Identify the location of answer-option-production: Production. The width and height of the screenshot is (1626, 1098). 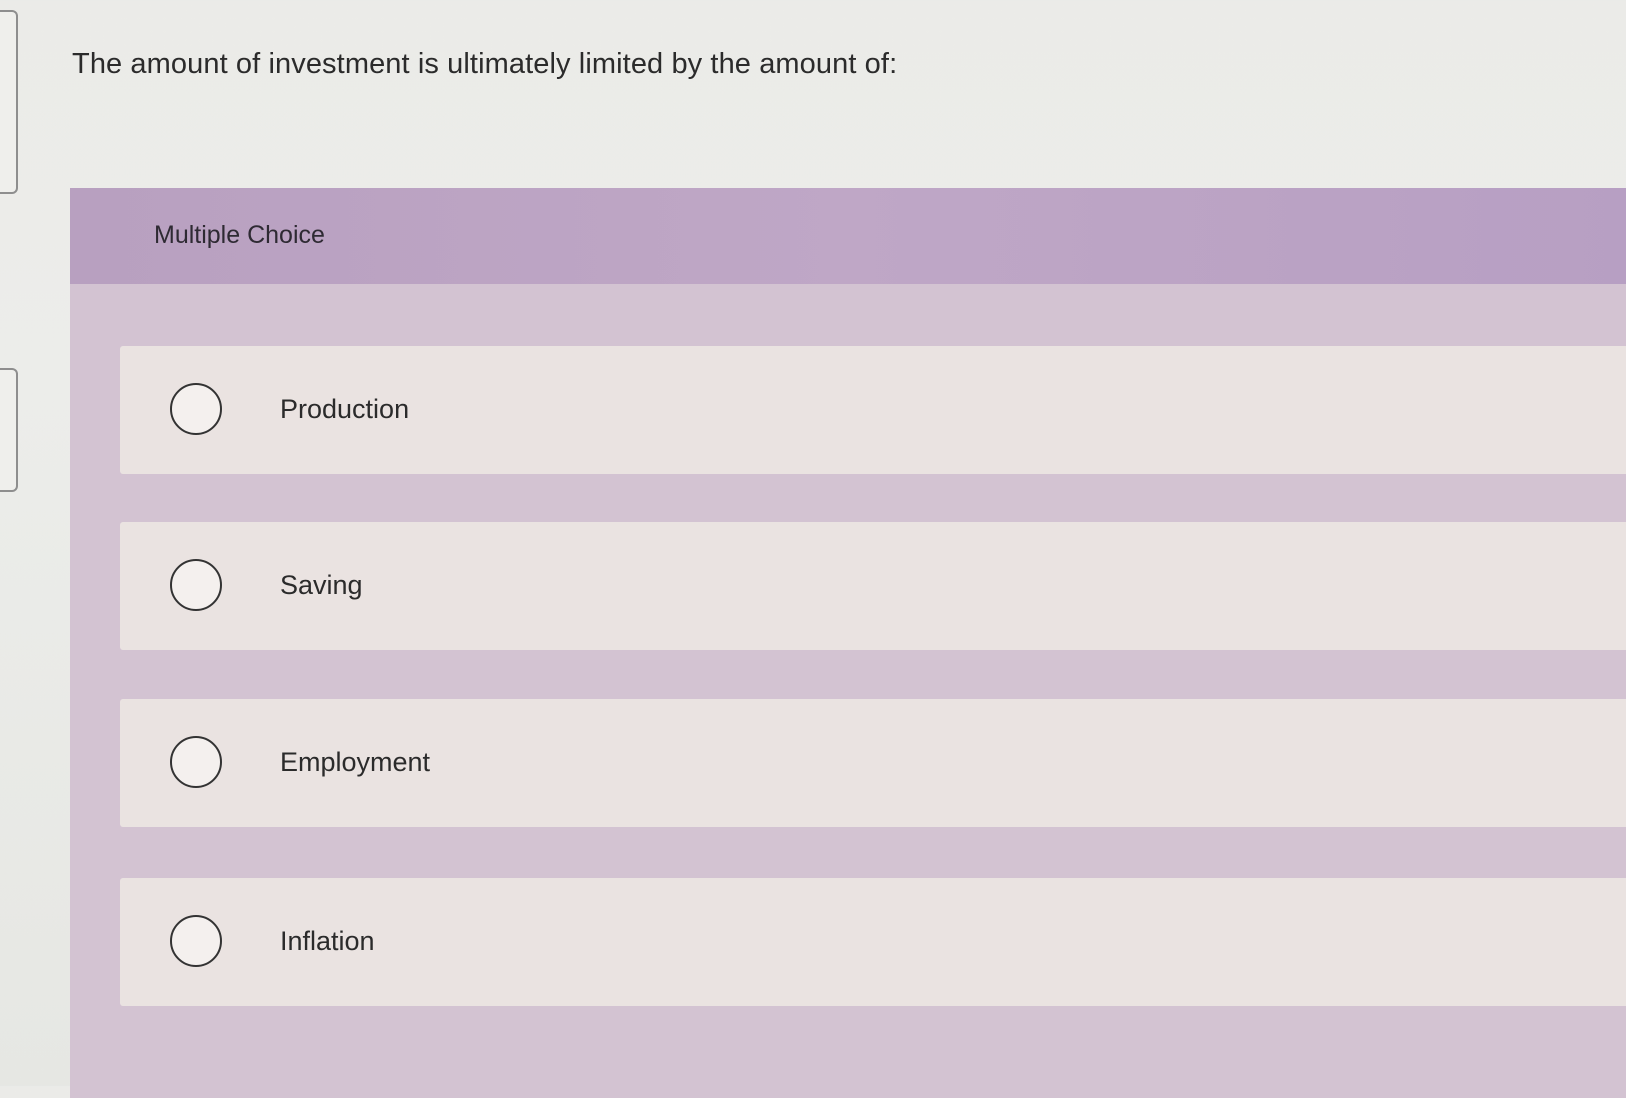
(873, 410).